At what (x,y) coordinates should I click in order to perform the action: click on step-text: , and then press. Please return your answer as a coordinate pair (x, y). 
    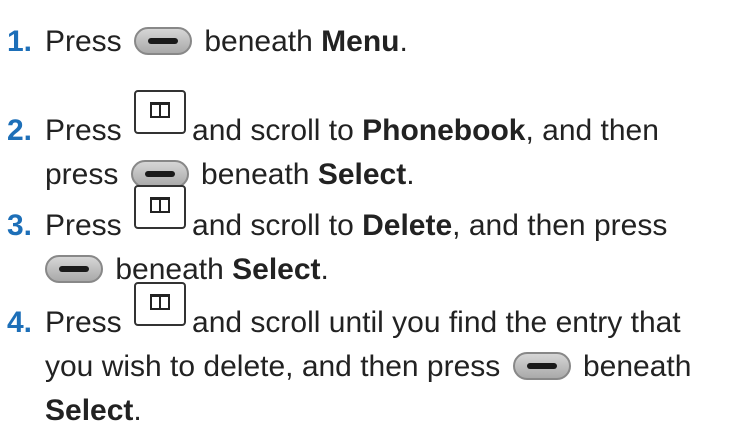
    Looking at the image, I should click on (560, 225).